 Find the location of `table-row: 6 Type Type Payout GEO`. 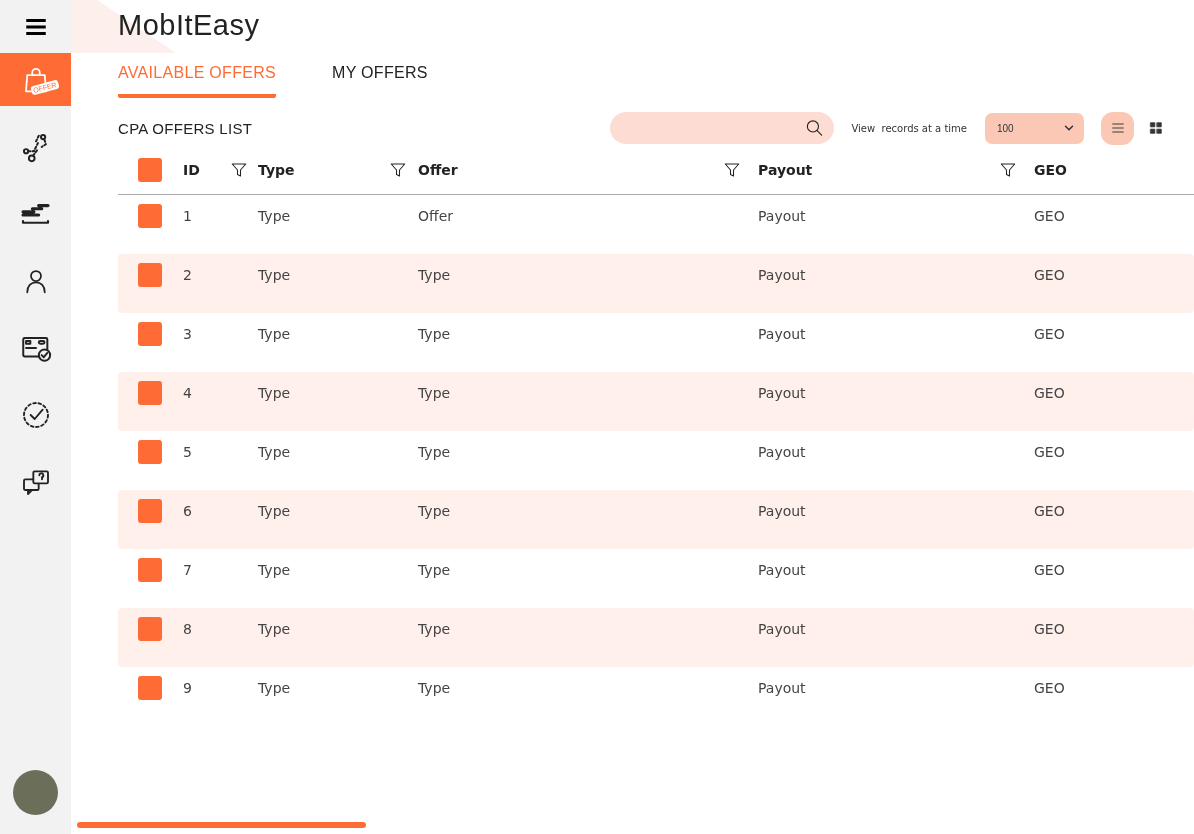

table-row: 6 Type Type Payout GEO is located at coordinates (656, 519).